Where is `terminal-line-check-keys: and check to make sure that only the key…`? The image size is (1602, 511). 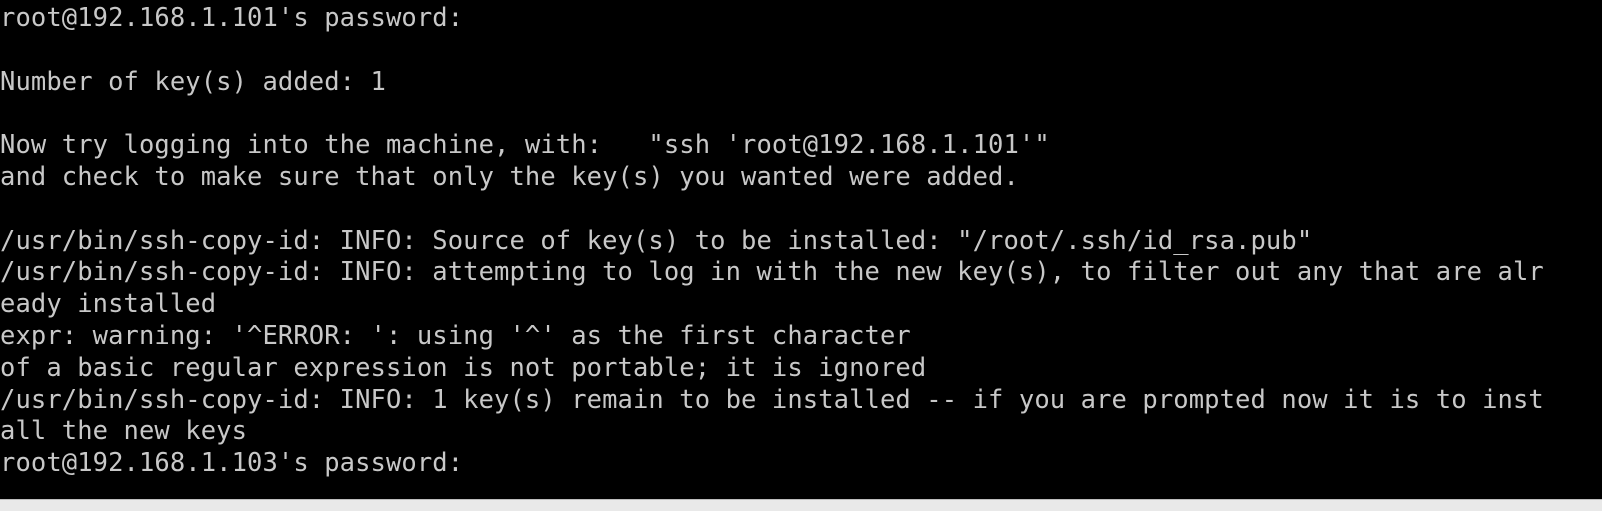
terminal-line-check-keys: and check to make sure that only the key… is located at coordinates (509, 176).